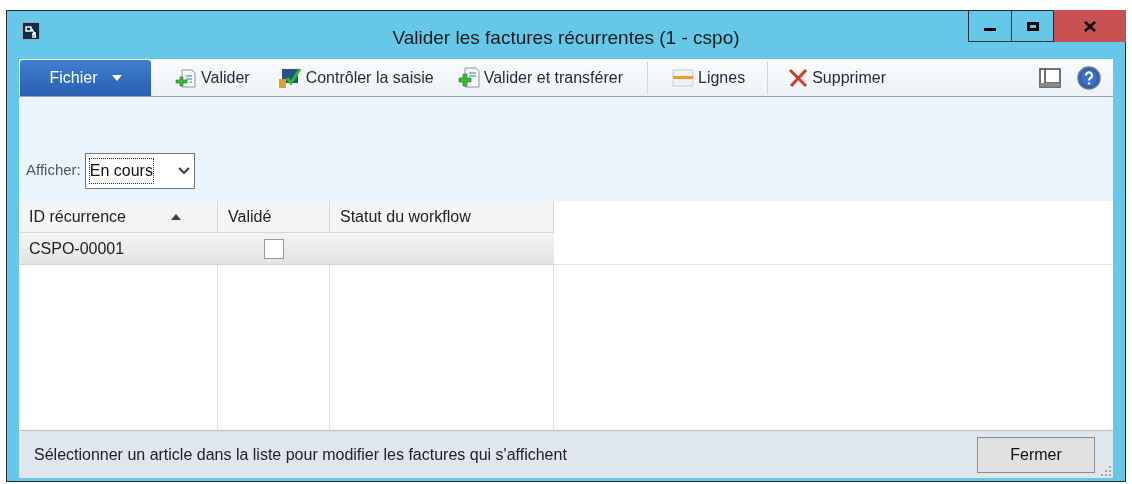 This screenshot has width=1132, height=484. What do you see at coordinates (53, 169) in the screenshot?
I see `filter-label: Afficher:` at bounding box center [53, 169].